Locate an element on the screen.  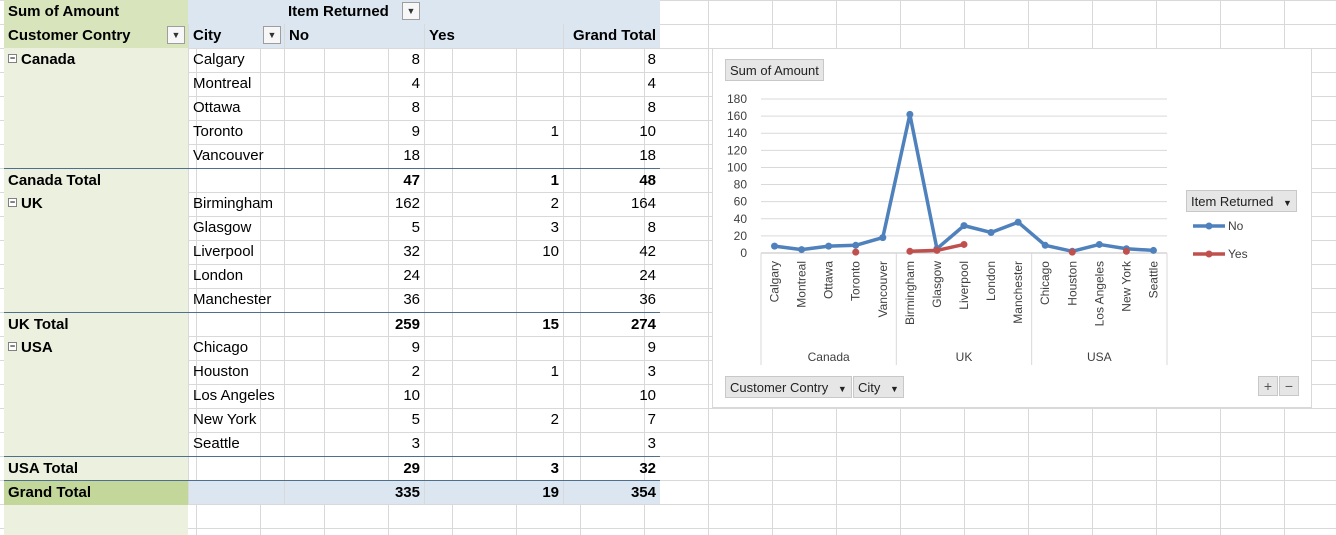
value-cell-total: 3 is located at coordinates (611, 444).